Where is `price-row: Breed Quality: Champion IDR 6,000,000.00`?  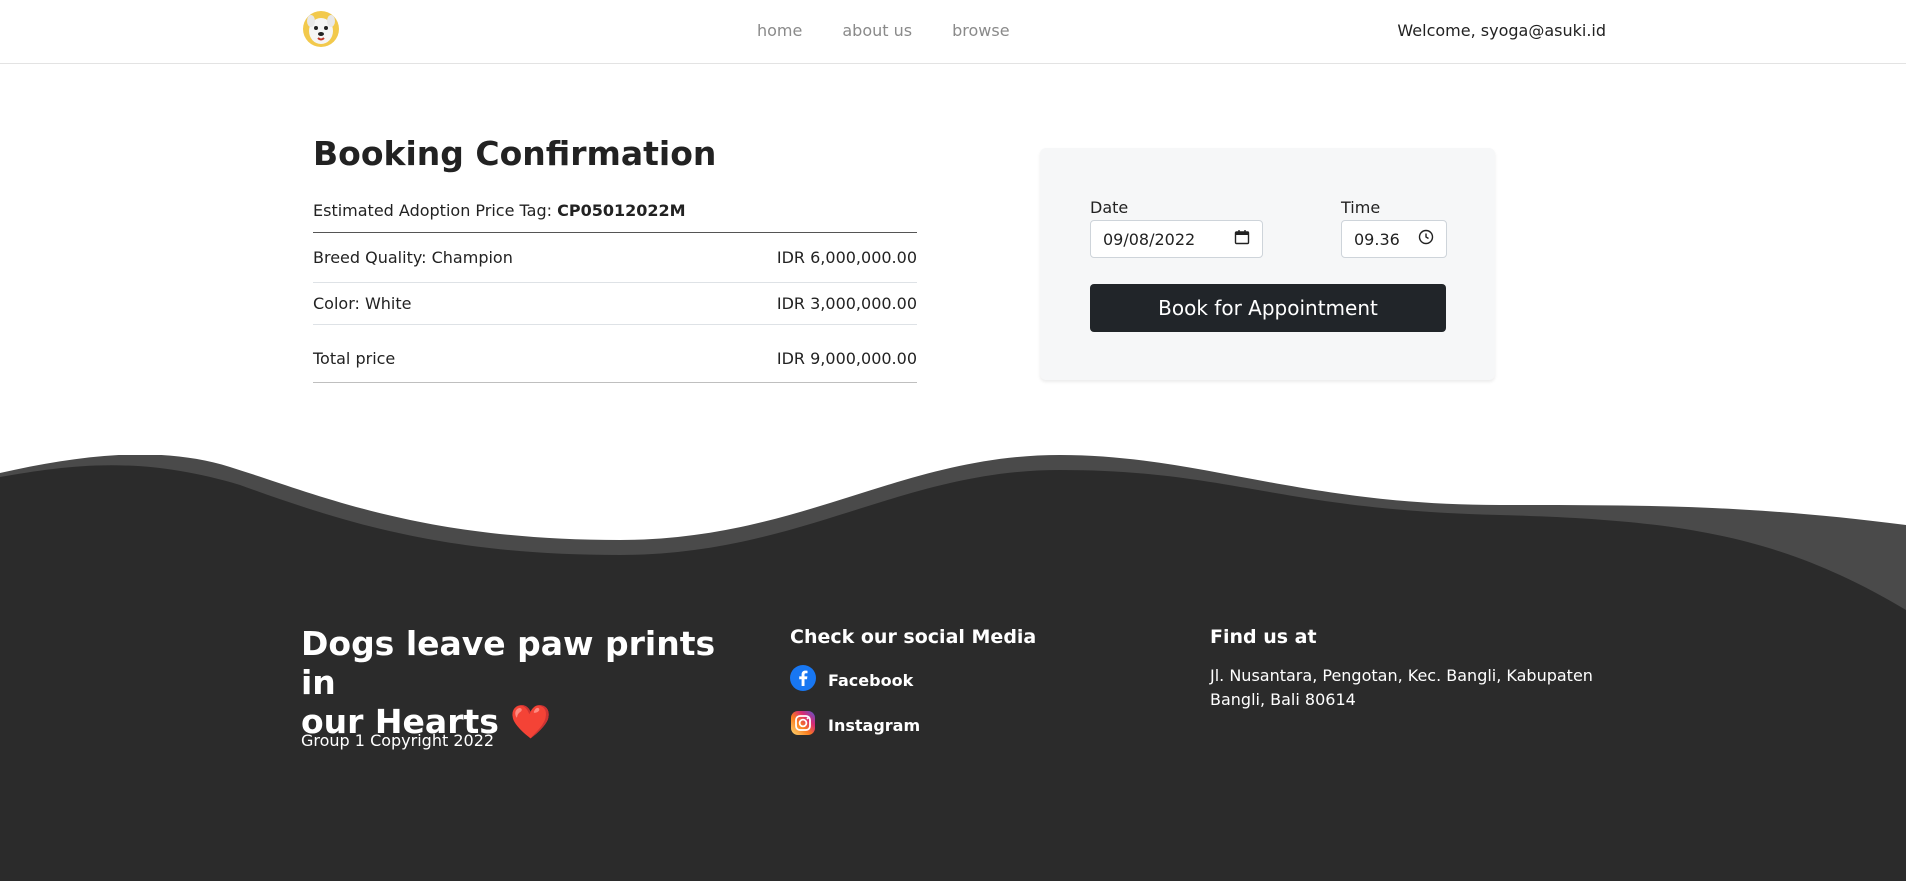
price-row: Breed Quality: Champion IDR 6,000,000.00 is located at coordinates (615, 258).